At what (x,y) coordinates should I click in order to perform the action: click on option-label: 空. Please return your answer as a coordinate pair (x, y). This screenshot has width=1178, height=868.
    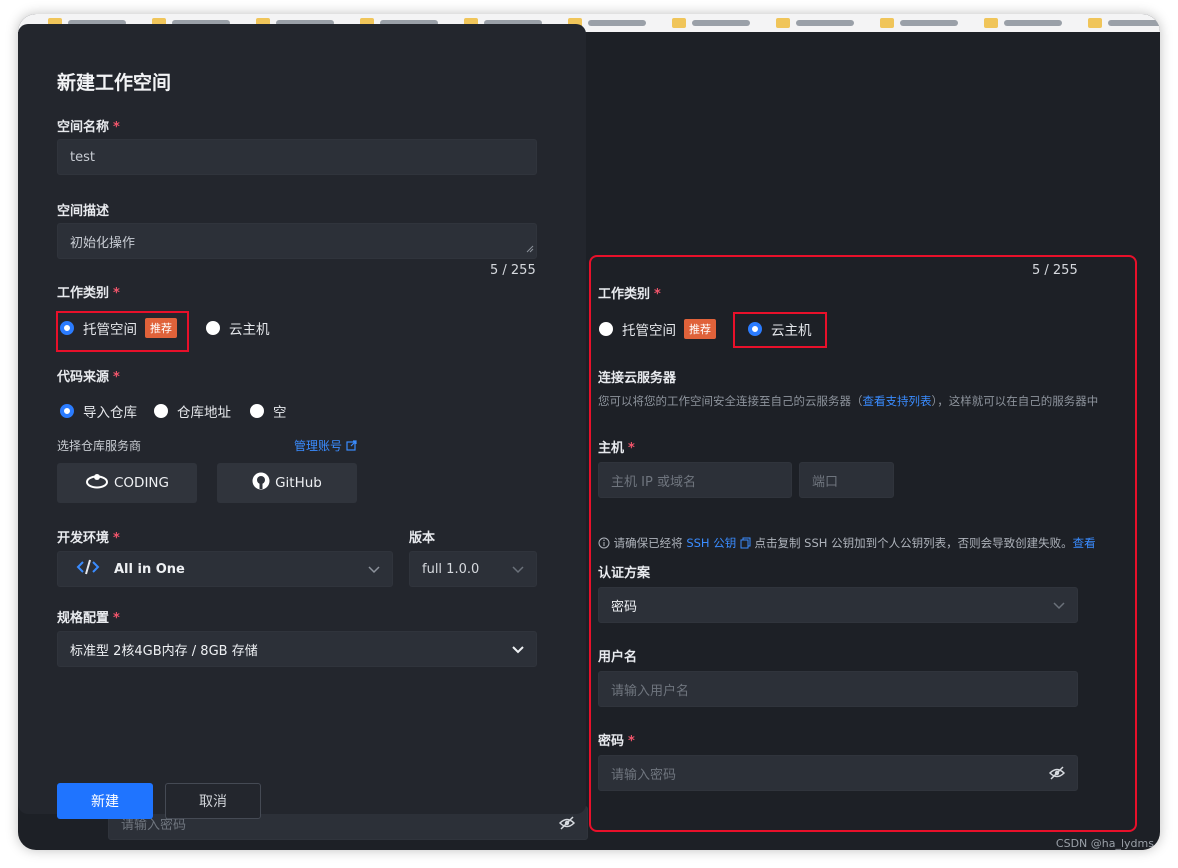
    Looking at the image, I should click on (280, 413).